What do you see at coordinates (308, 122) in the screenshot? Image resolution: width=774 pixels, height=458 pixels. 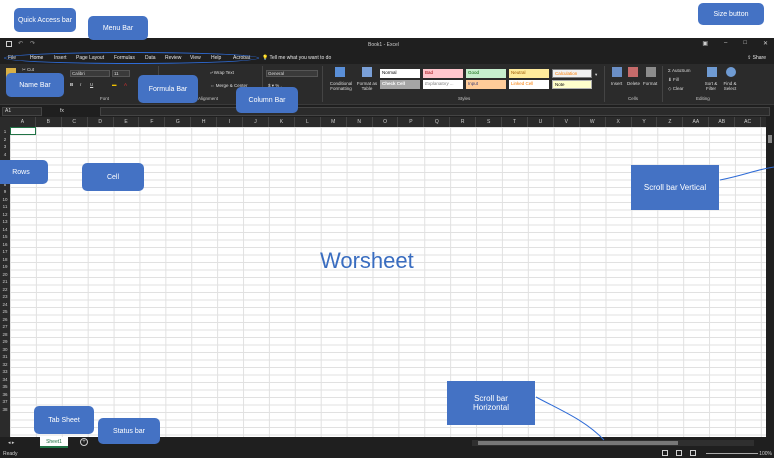 I see `column-header-l: L` at bounding box center [308, 122].